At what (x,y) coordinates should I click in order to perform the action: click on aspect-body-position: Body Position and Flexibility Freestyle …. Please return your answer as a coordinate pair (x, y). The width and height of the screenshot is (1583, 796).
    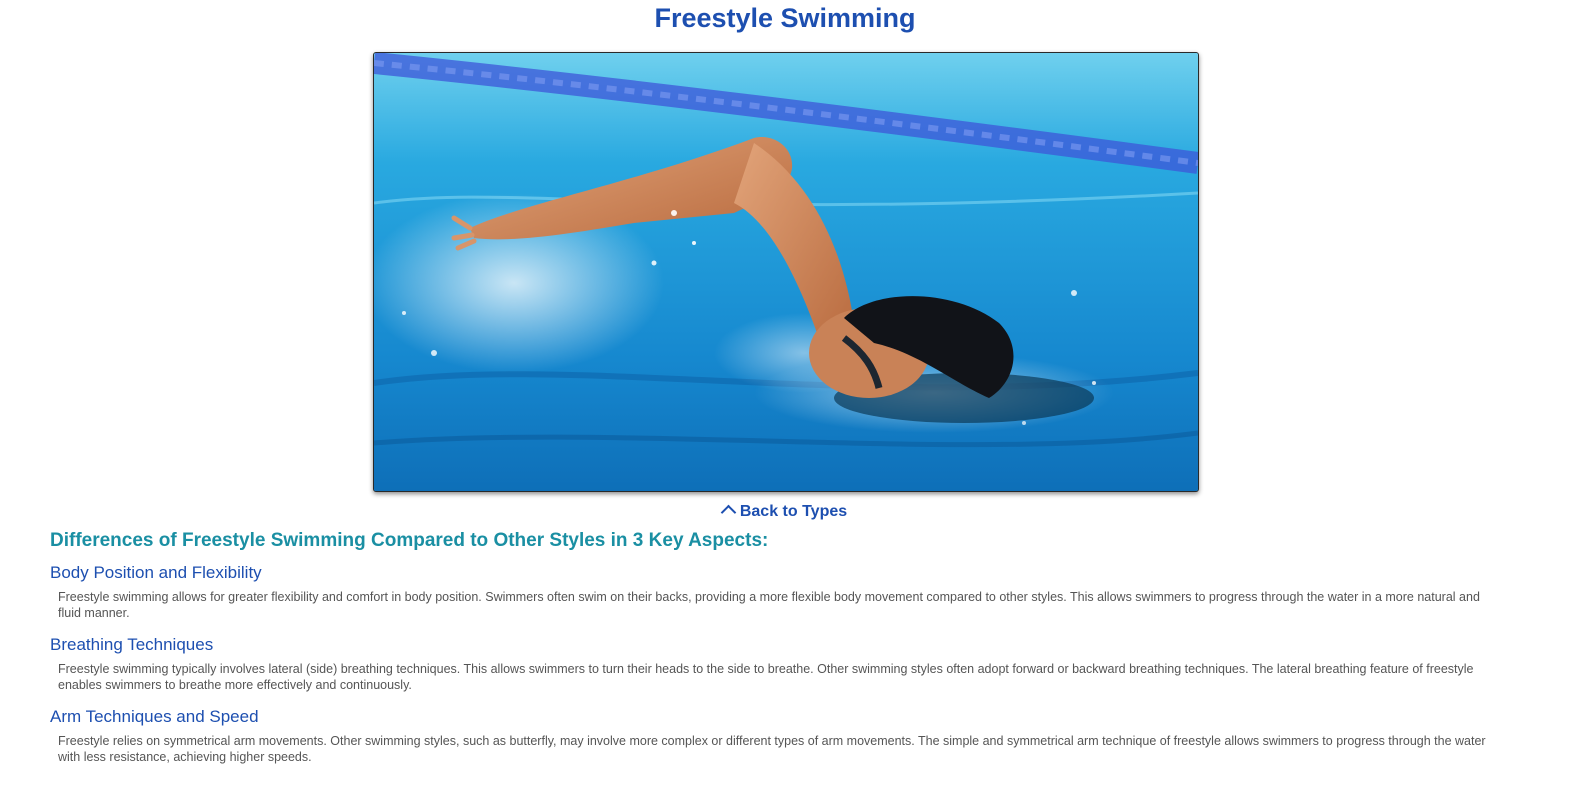
    Looking at the image, I should click on (780, 592).